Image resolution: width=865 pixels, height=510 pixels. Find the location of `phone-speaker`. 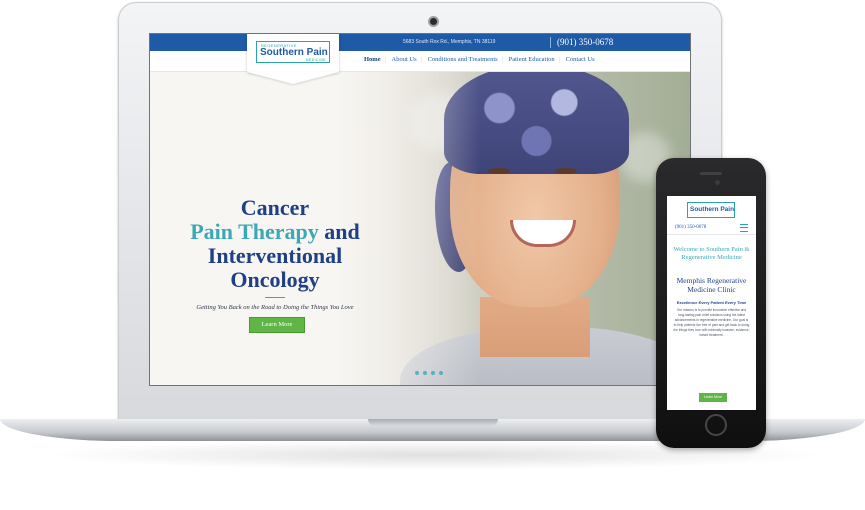

phone-speaker is located at coordinates (711, 173).